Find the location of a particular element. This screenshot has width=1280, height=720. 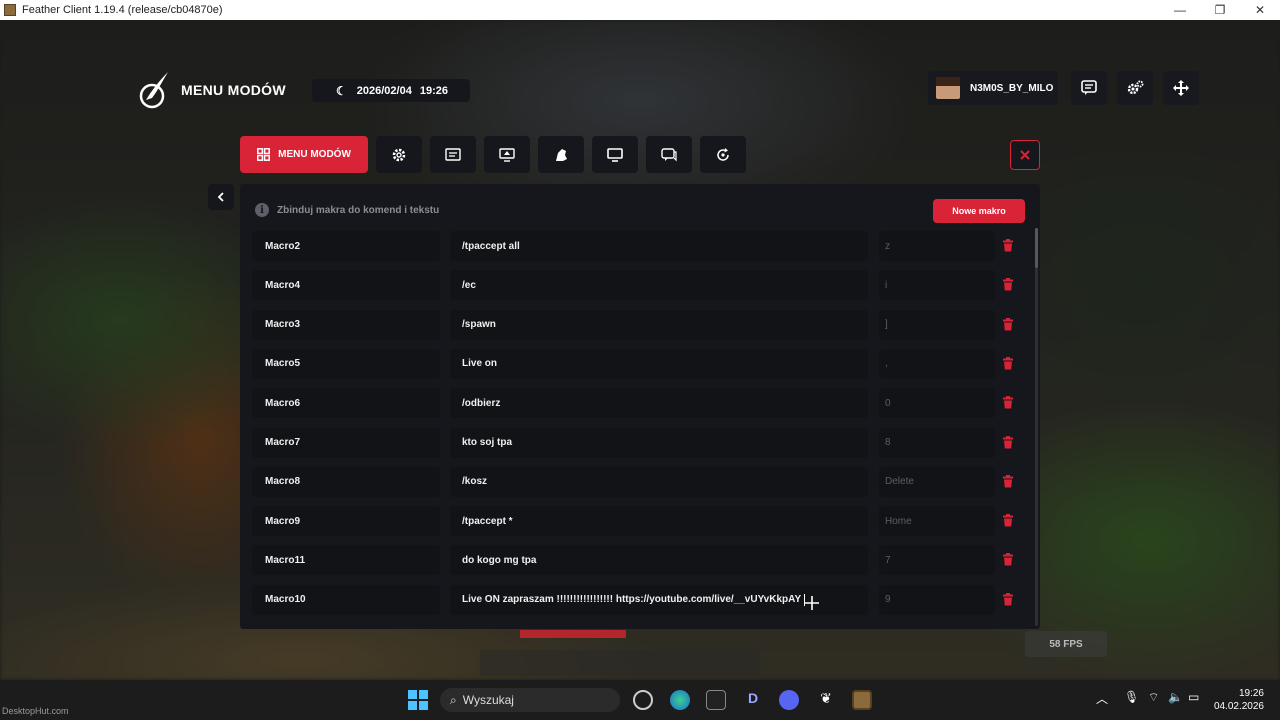

macro-name-field: Macro4 is located at coordinates (346, 285).